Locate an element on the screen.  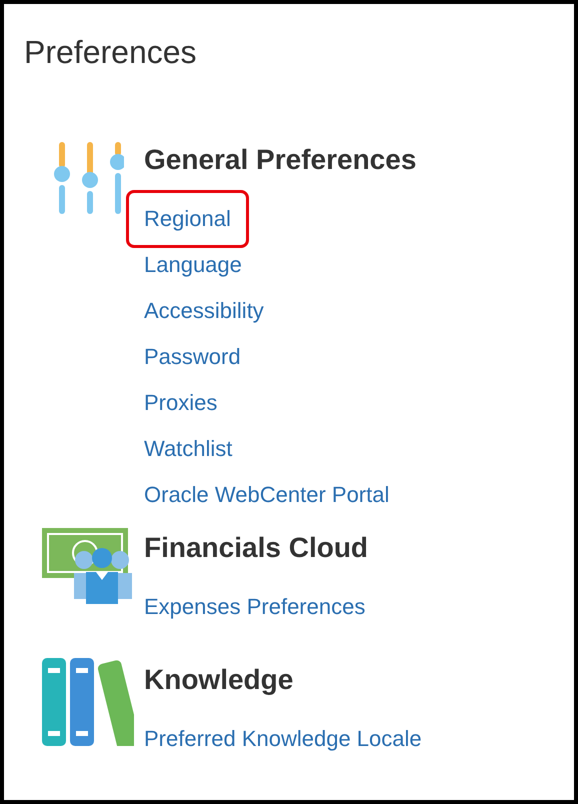
section-heading: General Preferences is located at coordinates (281, 160).